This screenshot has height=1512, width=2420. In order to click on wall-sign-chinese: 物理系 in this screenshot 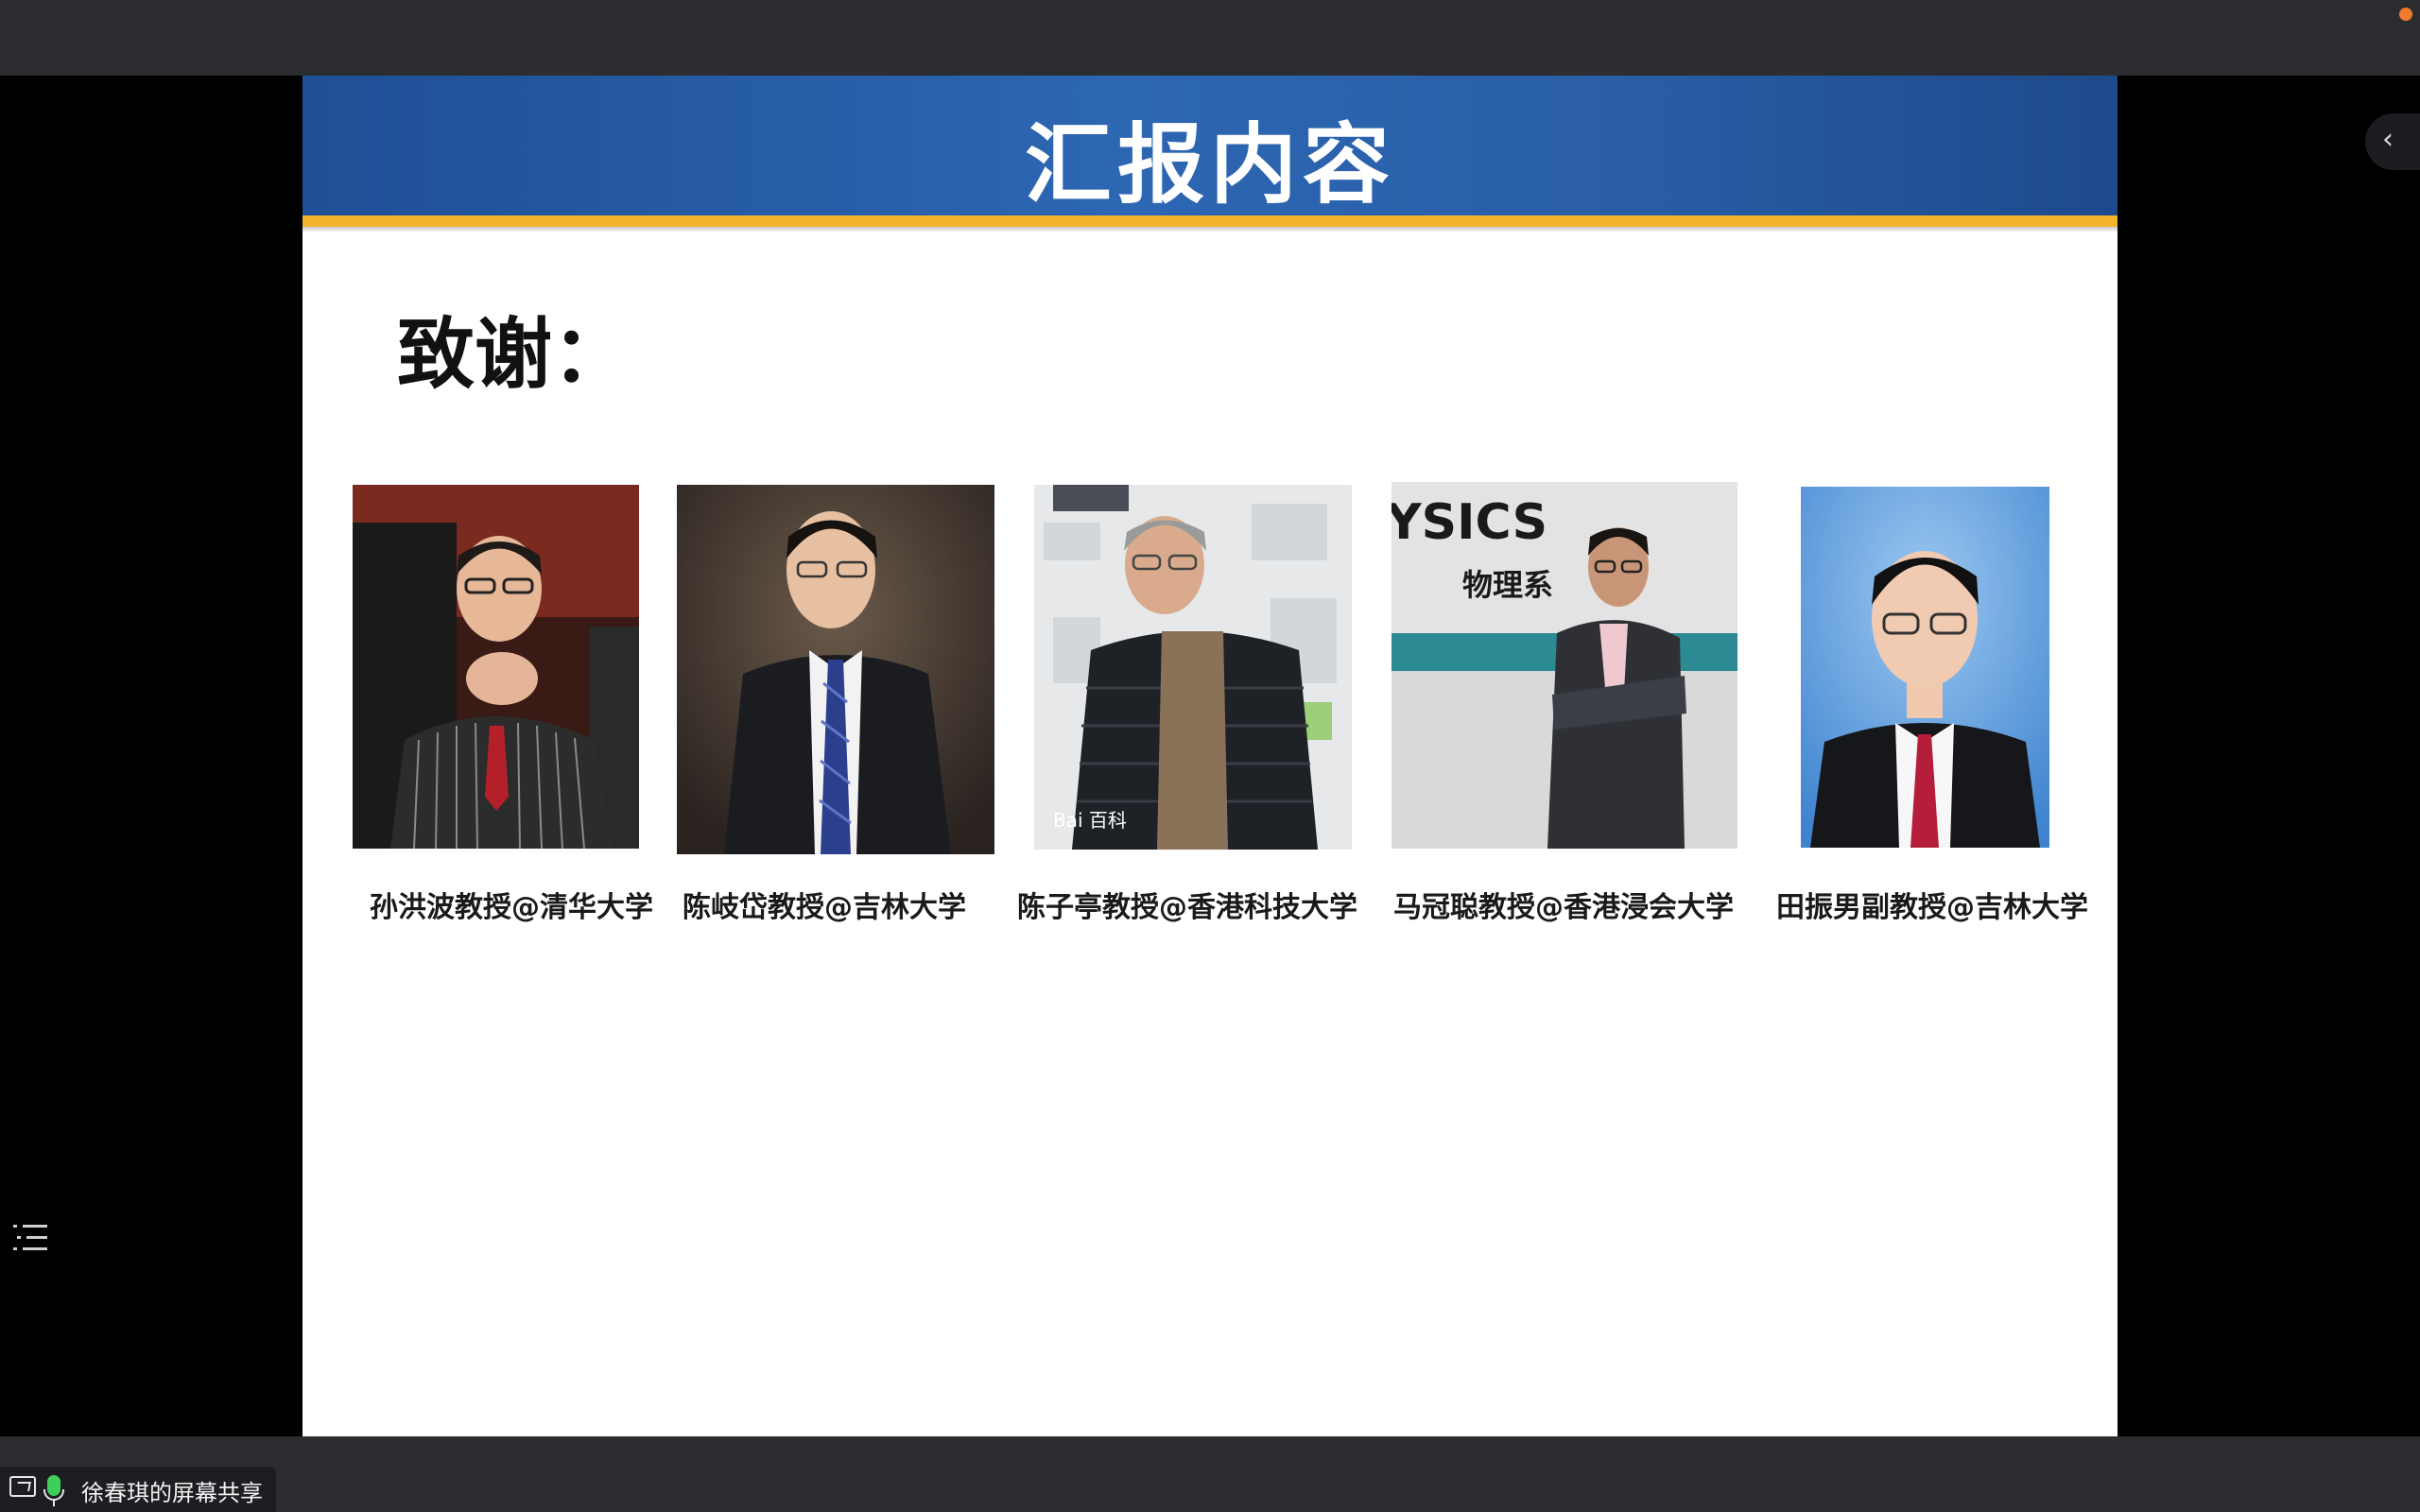, I will do `click(1507, 585)`.